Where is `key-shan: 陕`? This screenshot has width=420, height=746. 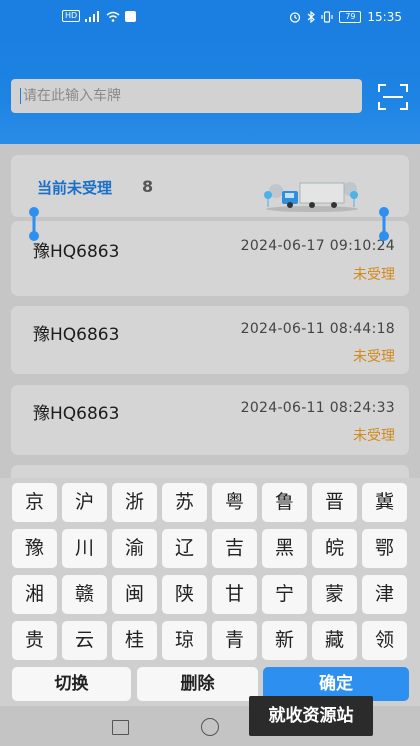 key-shan: 陕 is located at coordinates (184, 594).